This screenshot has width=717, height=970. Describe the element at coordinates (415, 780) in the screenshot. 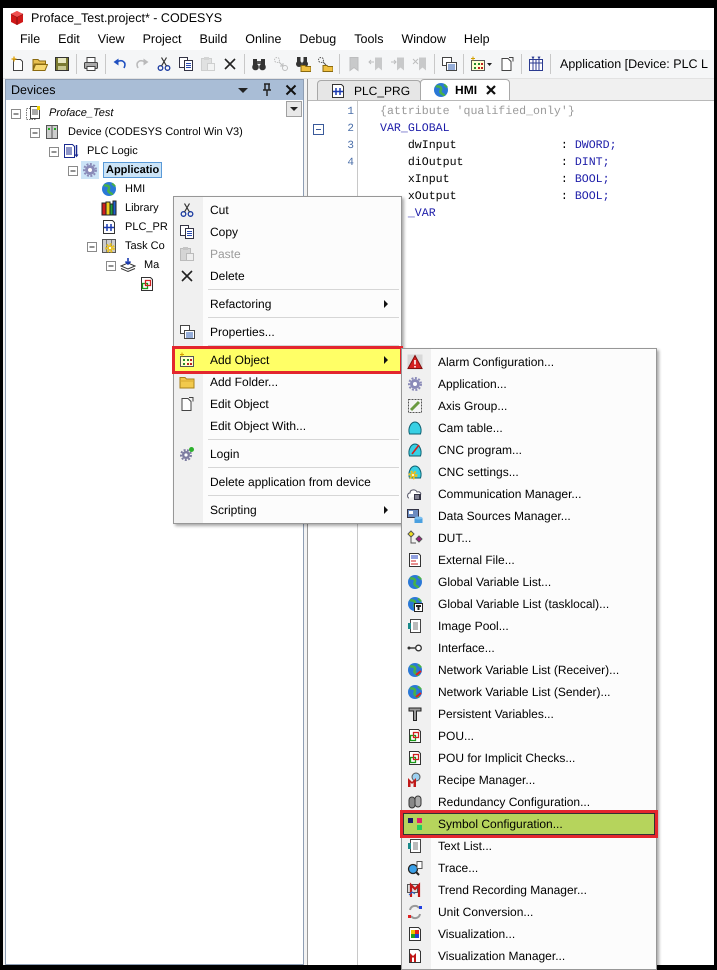

I see `recipe-icon` at that location.